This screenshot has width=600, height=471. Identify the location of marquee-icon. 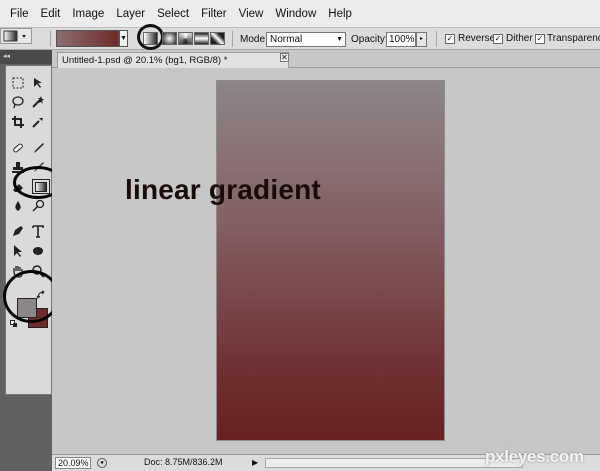
(18, 83).